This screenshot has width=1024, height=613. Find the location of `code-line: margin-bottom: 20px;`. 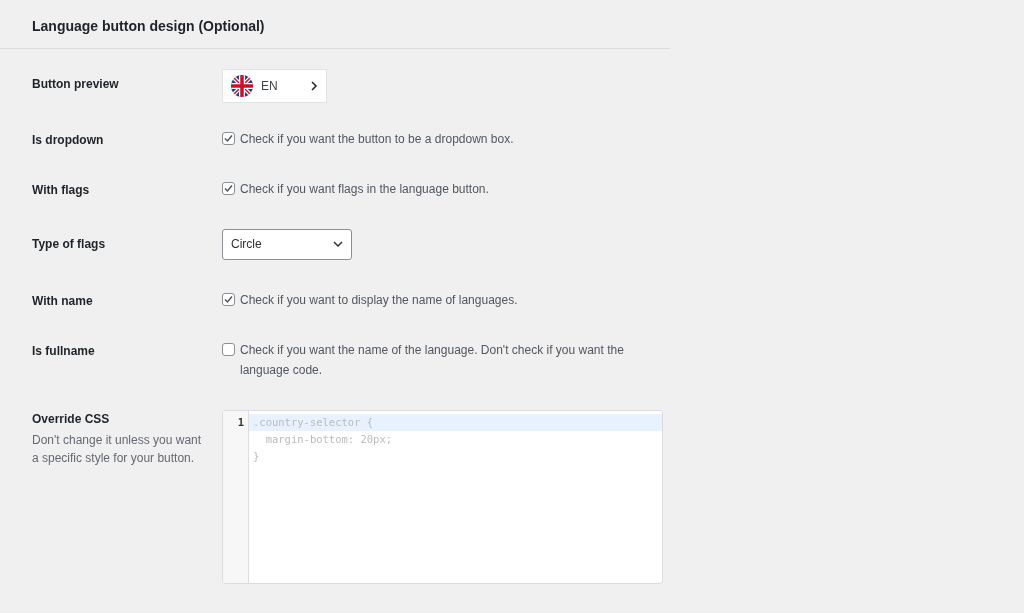

code-line: margin-bottom: 20px; is located at coordinates (329, 439).